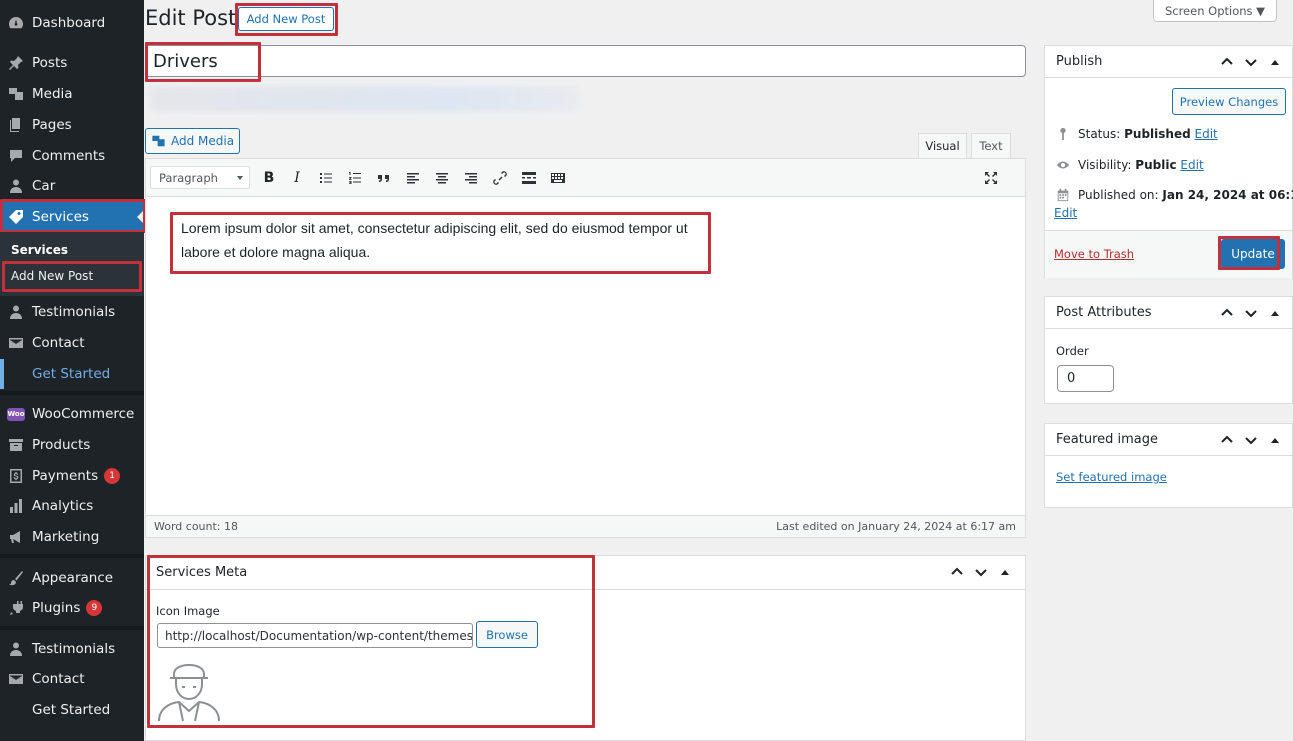  What do you see at coordinates (72, 537) in the screenshot?
I see `sidebar-item-marketing: Marketing` at bounding box center [72, 537].